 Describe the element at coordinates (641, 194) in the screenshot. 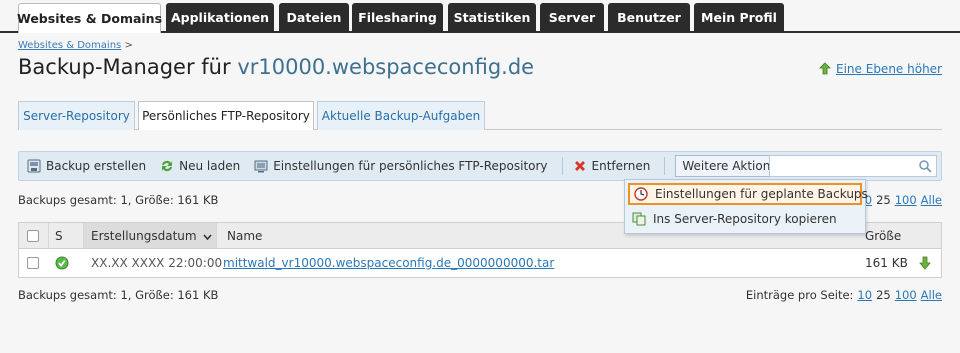

I see `clock-icon` at that location.